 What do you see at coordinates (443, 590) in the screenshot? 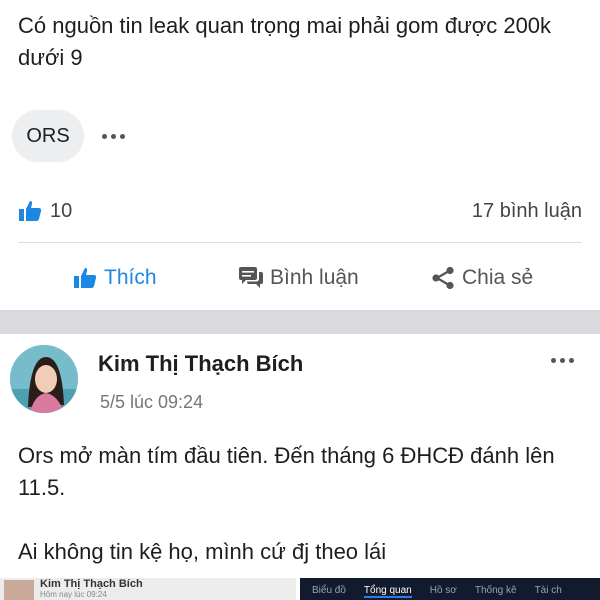
I see `thumbnail-tab: Hồ sơ` at bounding box center [443, 590].